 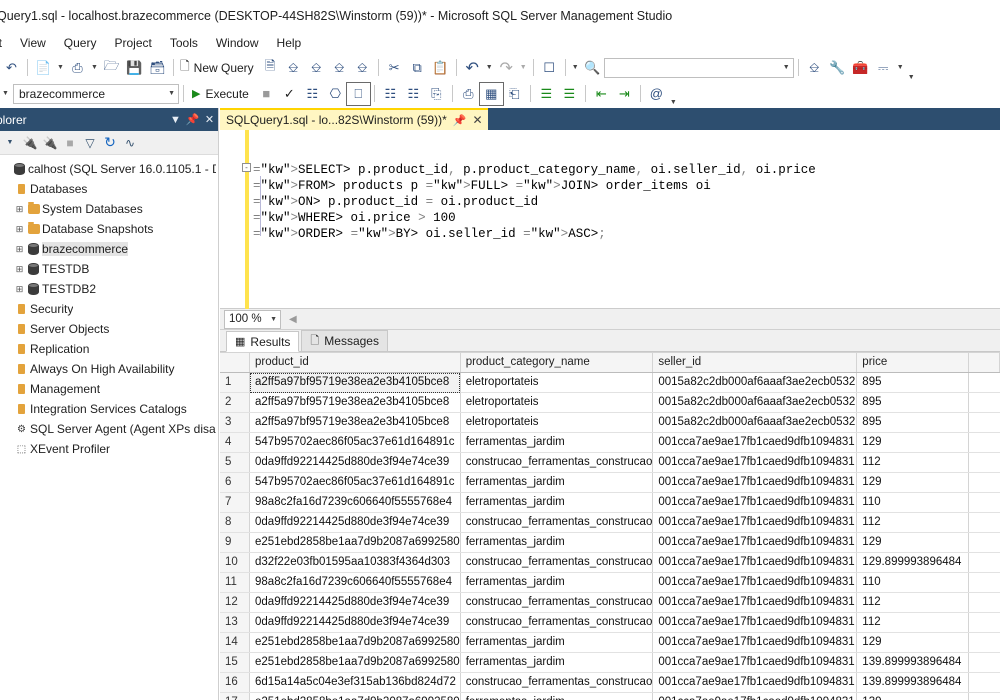 I want to click on query-options-icon: ⎔, so click(x=335, y=94).